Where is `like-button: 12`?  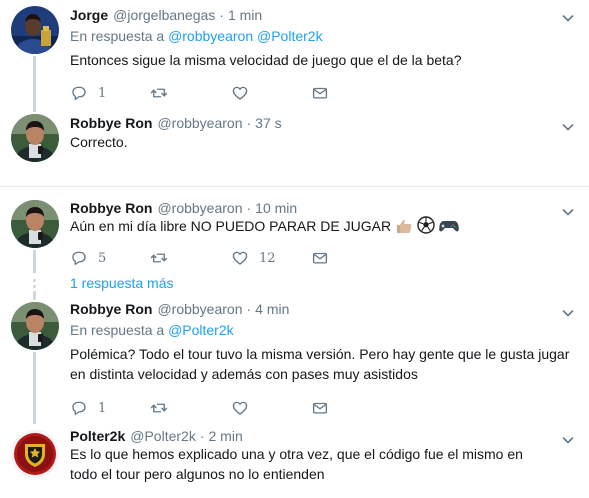
like-button: 12 is located at coordinates (253, 258).